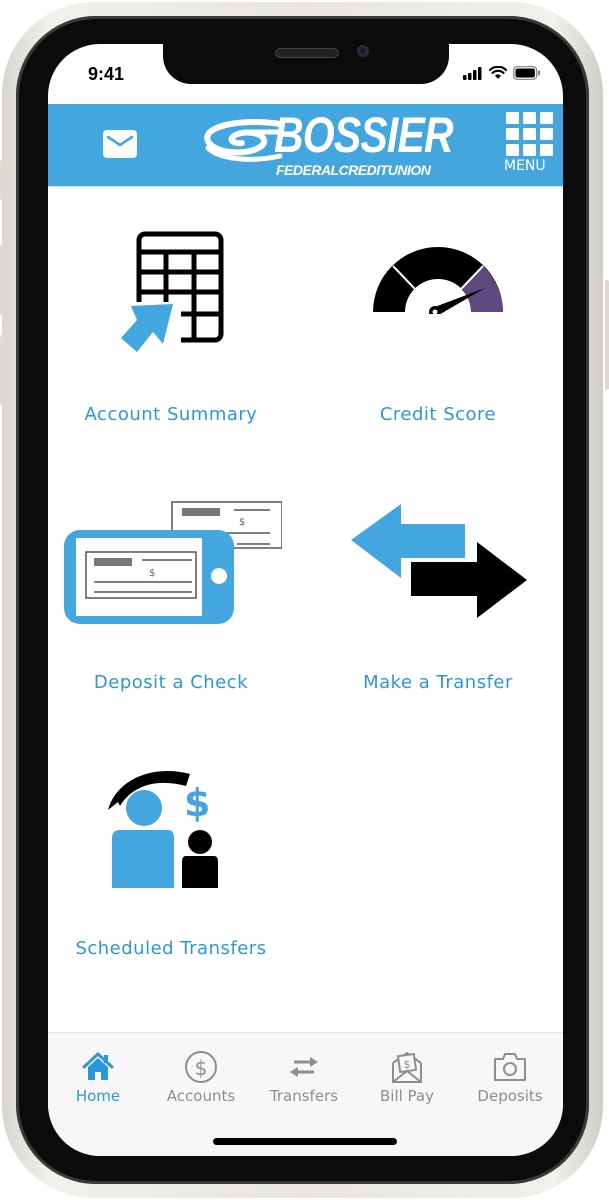 This screenshot has width=609, height=1200. What do you see at coordinates (201, 1096) in the screenshot?
I see `tab-label: Accounts` at bounding box center [201, 1096].